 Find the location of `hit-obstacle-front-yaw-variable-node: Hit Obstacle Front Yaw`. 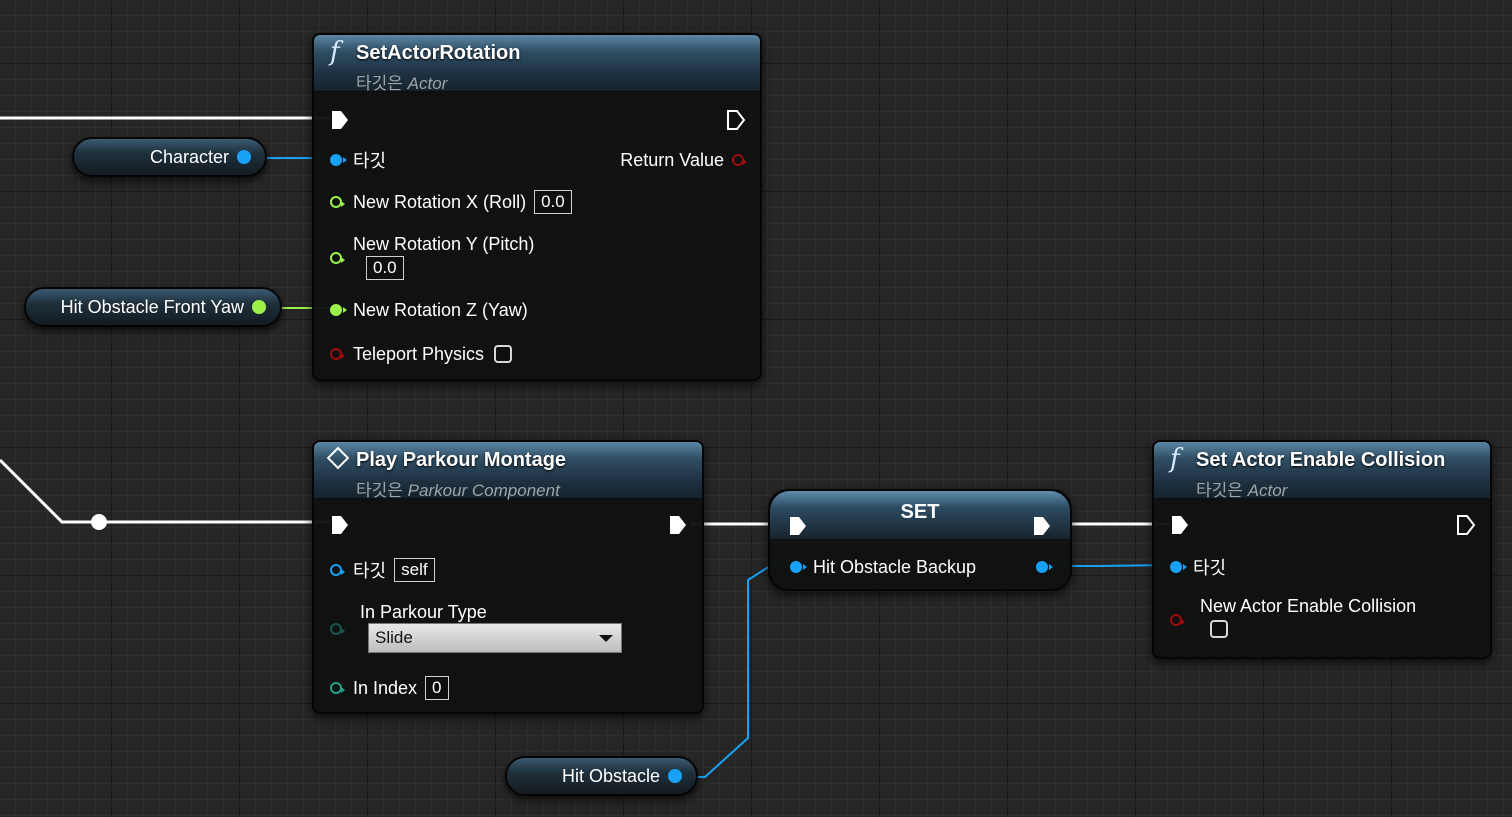

hit-obstacle-front-yaw-variable-node: Hit Obstacle Front Yaw is located at coordinates (153, 307).